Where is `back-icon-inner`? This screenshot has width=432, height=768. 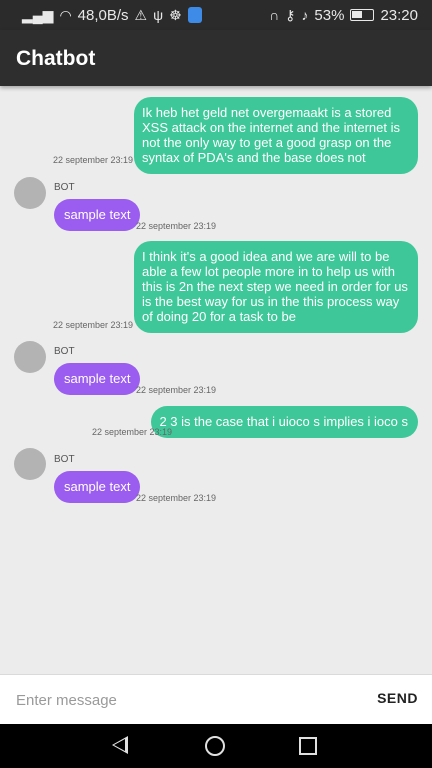 back-icon-inner is located at coordinates (119, 744).